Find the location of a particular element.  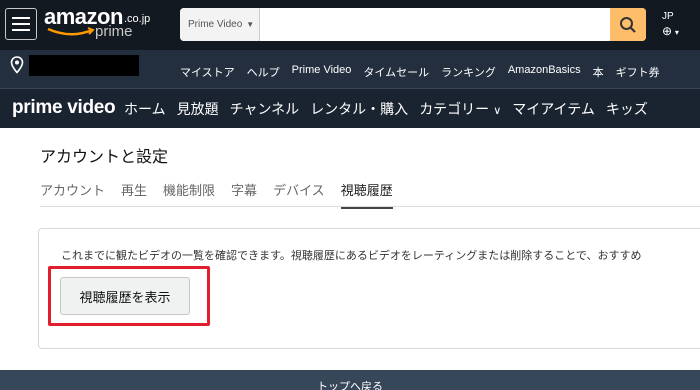

nav-link-gift-cards: ギフト券 is located at coordinates (638, 72).